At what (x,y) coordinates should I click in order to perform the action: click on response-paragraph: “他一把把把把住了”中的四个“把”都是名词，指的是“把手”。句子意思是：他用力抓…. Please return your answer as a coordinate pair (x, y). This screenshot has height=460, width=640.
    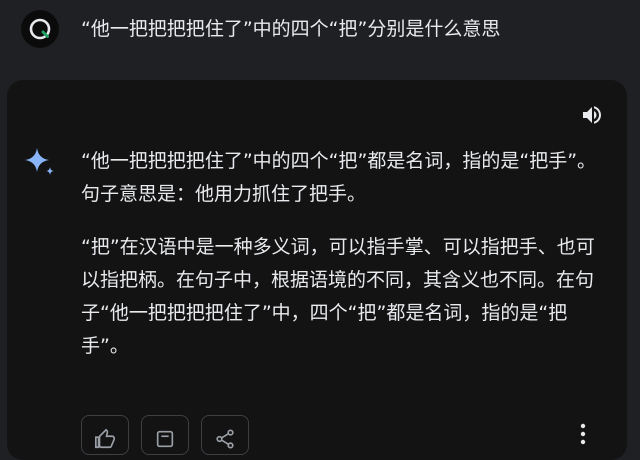
    Looking at the image, I should click on (339, 177).